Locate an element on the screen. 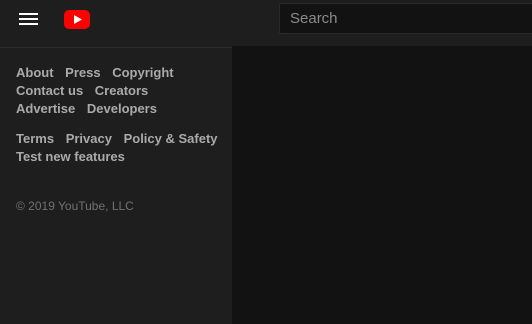  advertise-link: Advertise is located at coordinates (45, 108).